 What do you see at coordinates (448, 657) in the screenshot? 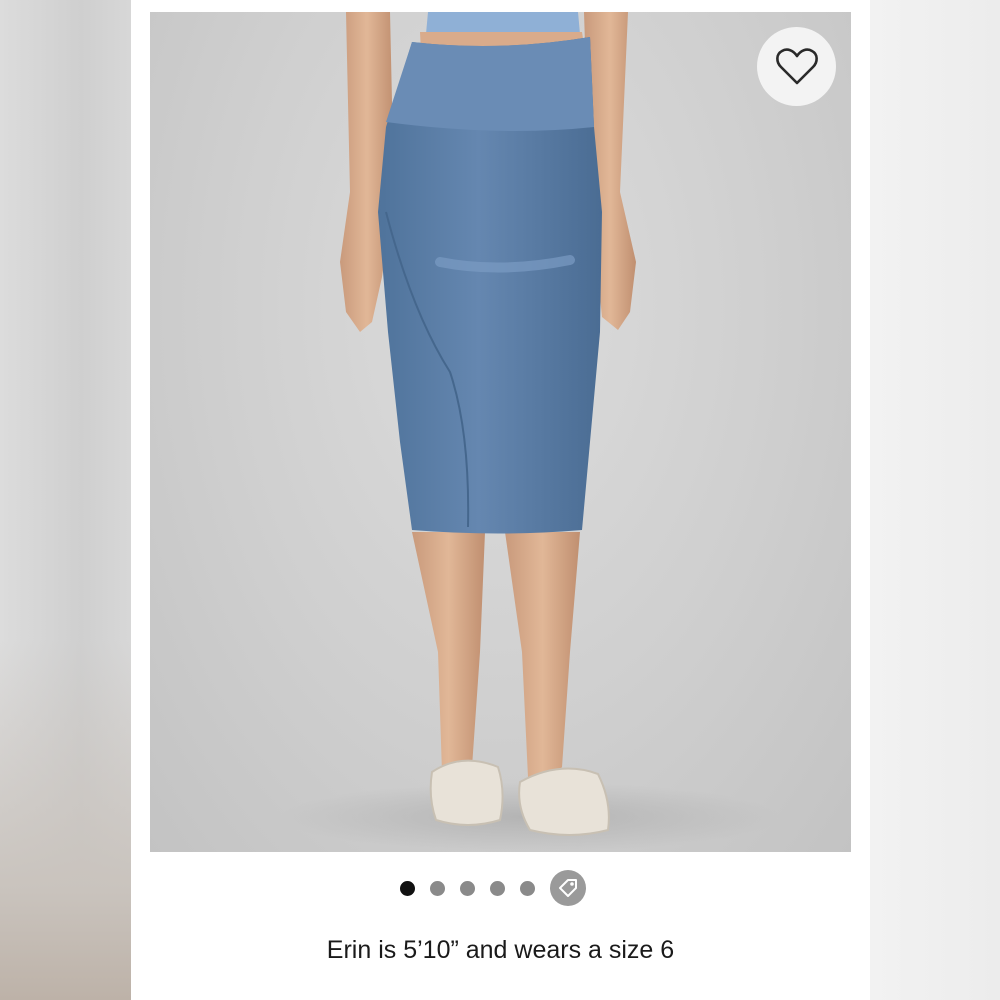
I see `left-leg` at bounding box center [448, 657].